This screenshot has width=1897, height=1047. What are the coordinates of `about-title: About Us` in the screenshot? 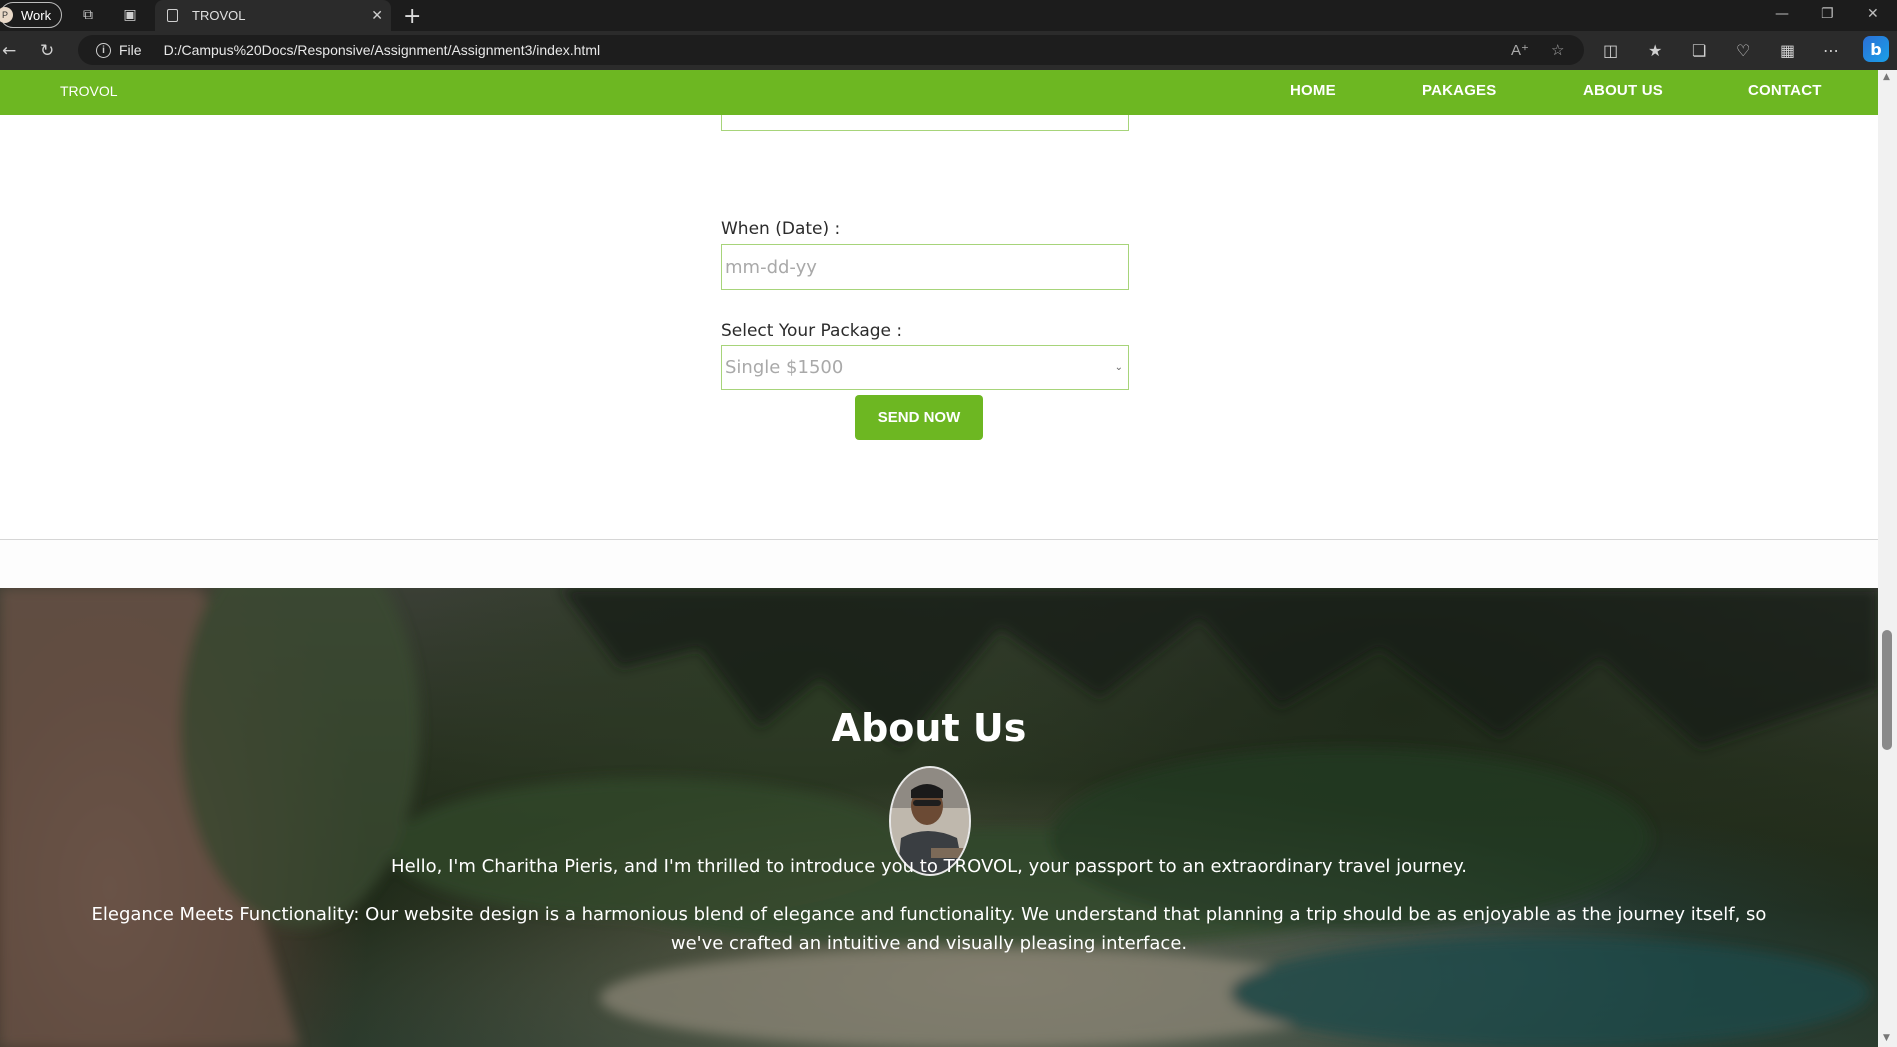 It's located at (929, 728).